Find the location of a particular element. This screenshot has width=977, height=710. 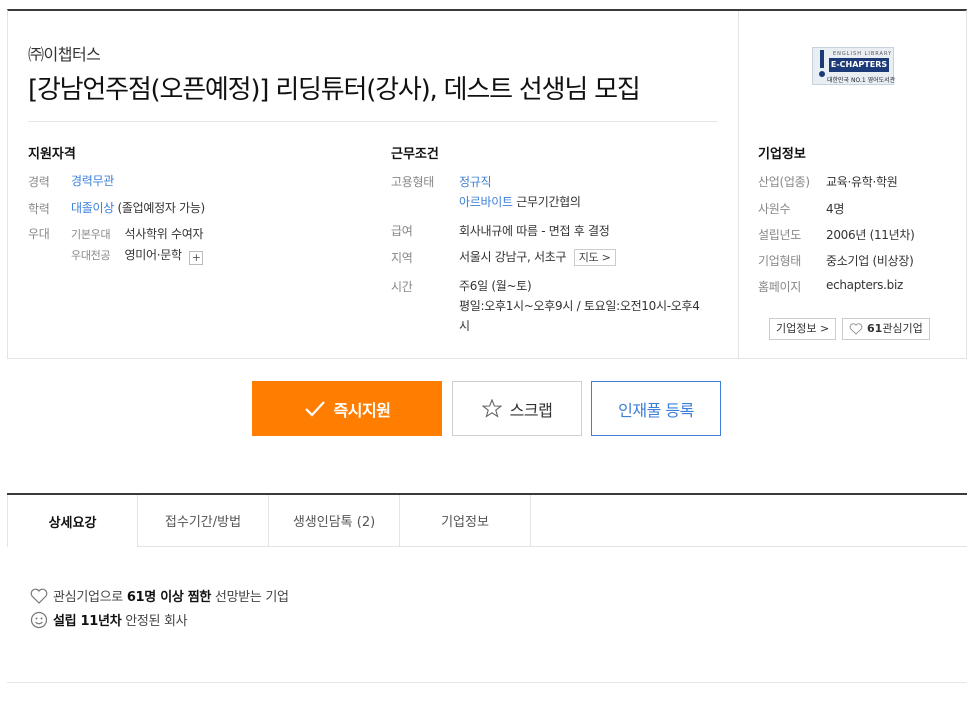

employment-value-2: 아르바이트 is located at coordinates (486, 202).